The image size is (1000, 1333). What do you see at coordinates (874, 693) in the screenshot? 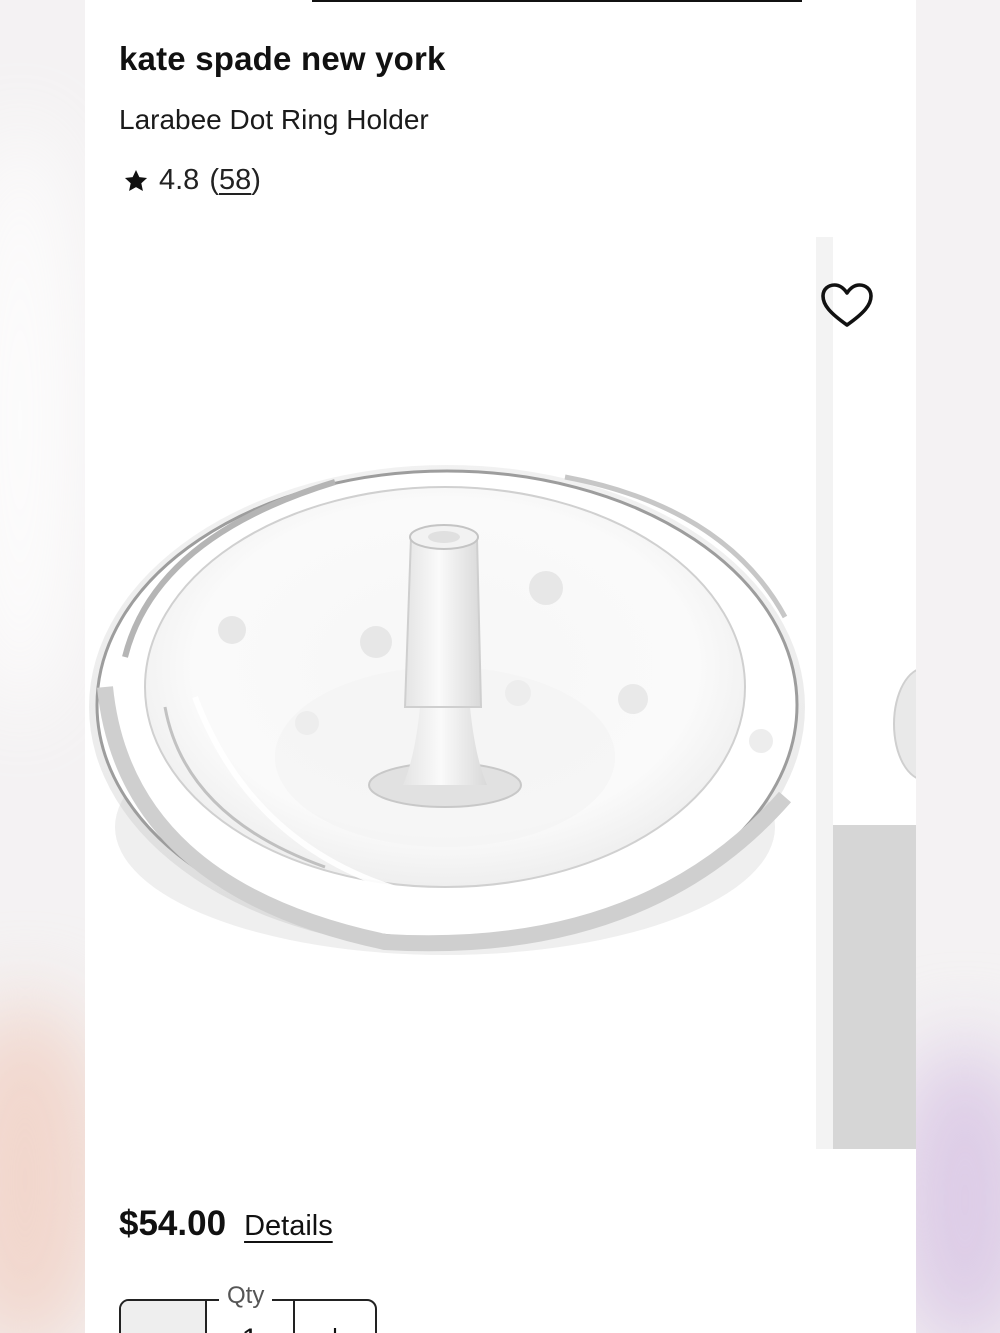
I see `next-product-image-peek` at bounding box center [874, 693].